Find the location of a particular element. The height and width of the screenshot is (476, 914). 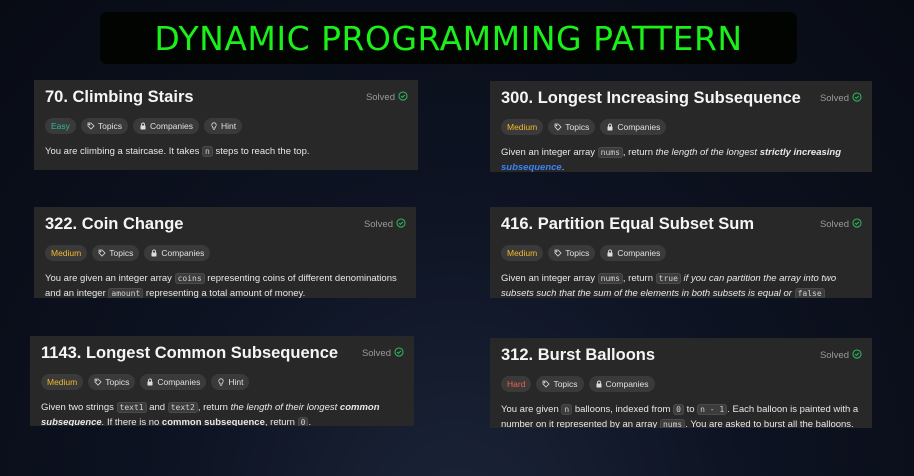

inline-code: 0 is located at coordinates (678, 409).